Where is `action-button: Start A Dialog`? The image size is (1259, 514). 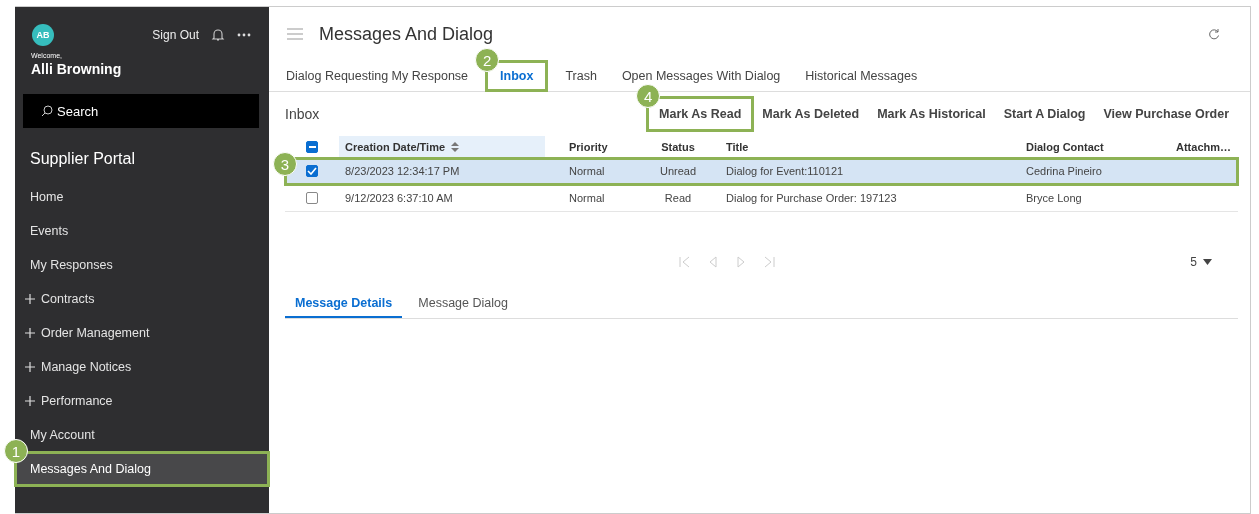 action-button: Start A Dialog is located at coordinates (1044, 114).